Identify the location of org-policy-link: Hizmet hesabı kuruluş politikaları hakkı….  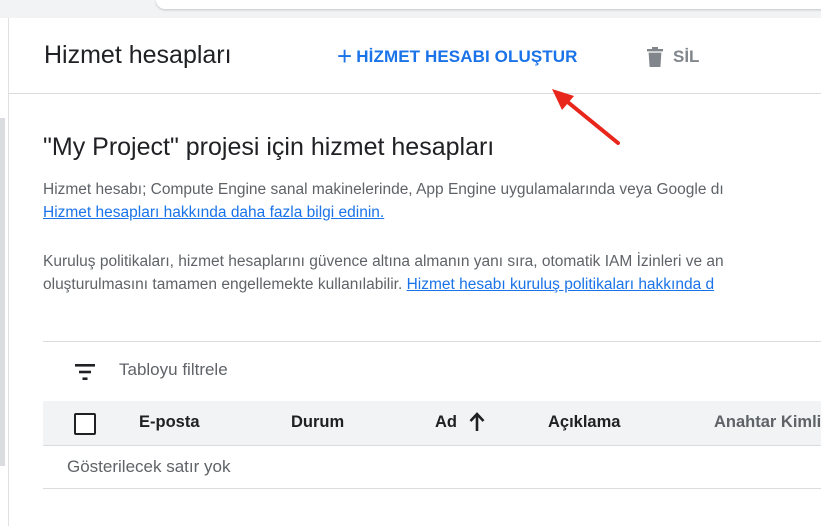
(561, 284).